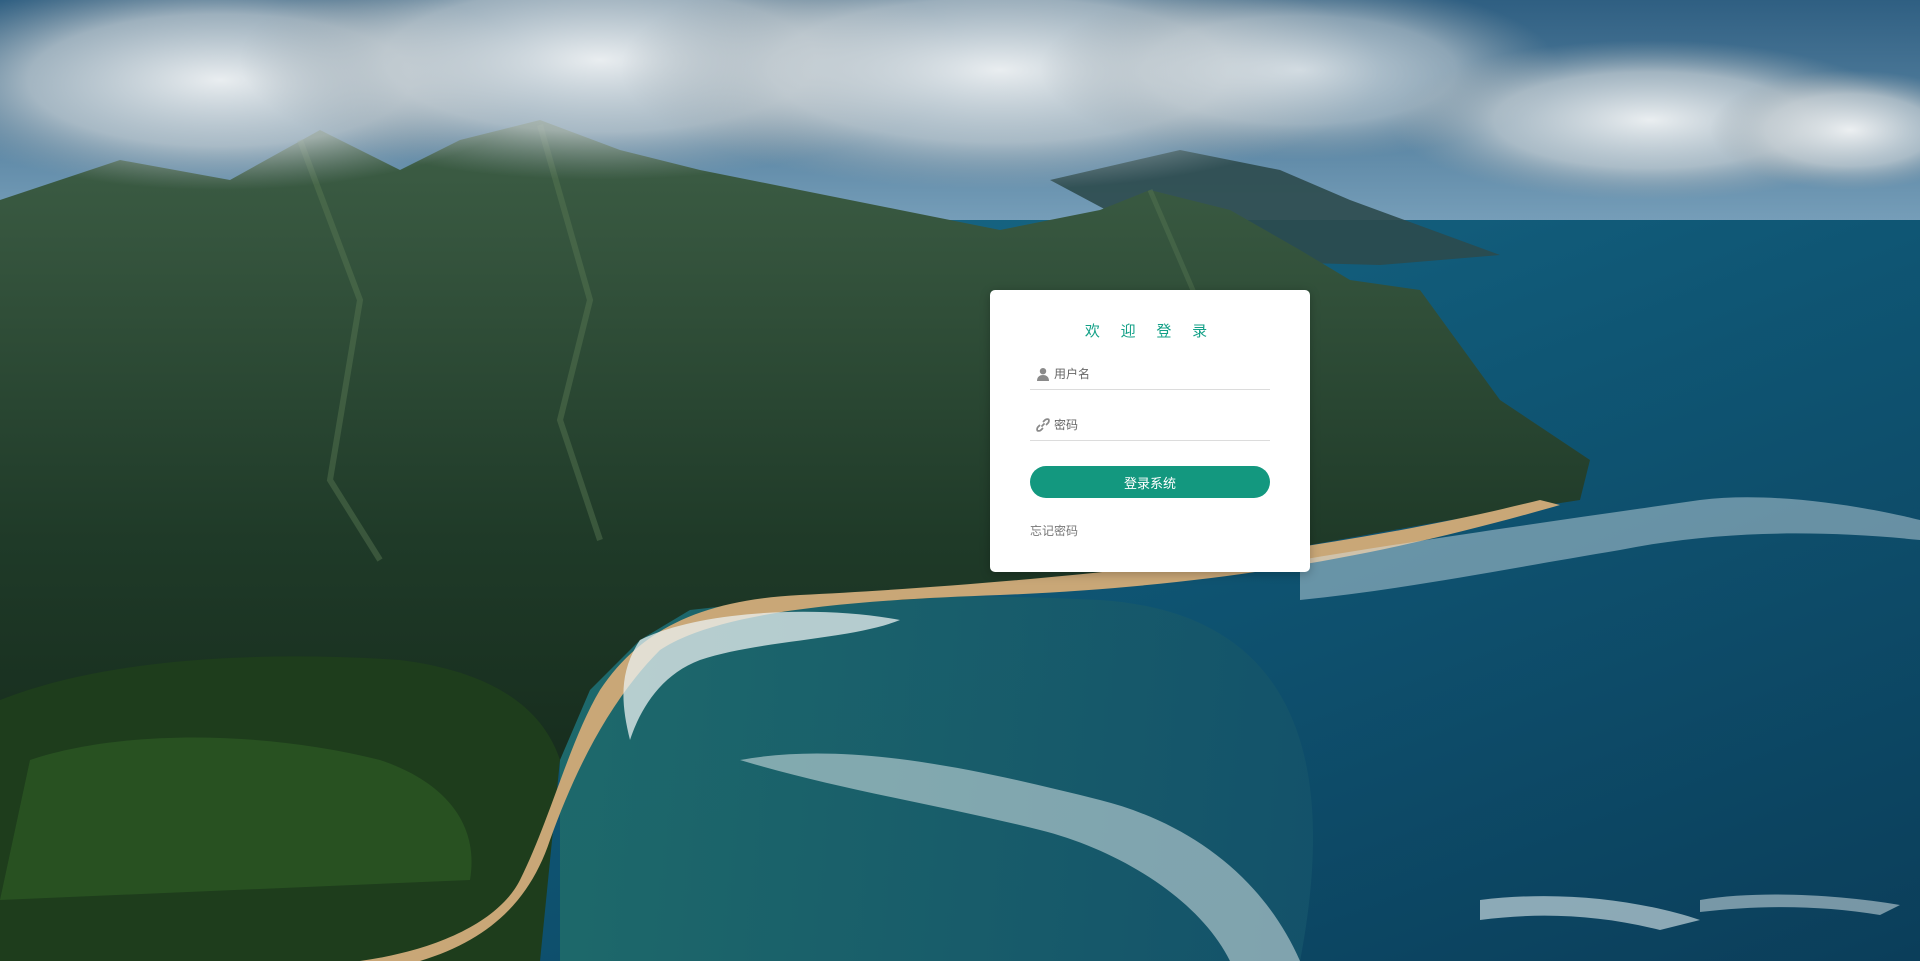 This screenshot has height=961, width=1920. What do you see at coordinates (1043, 425) in the screenshot?
I see `link-icon` at bounding box center [1043, 425].